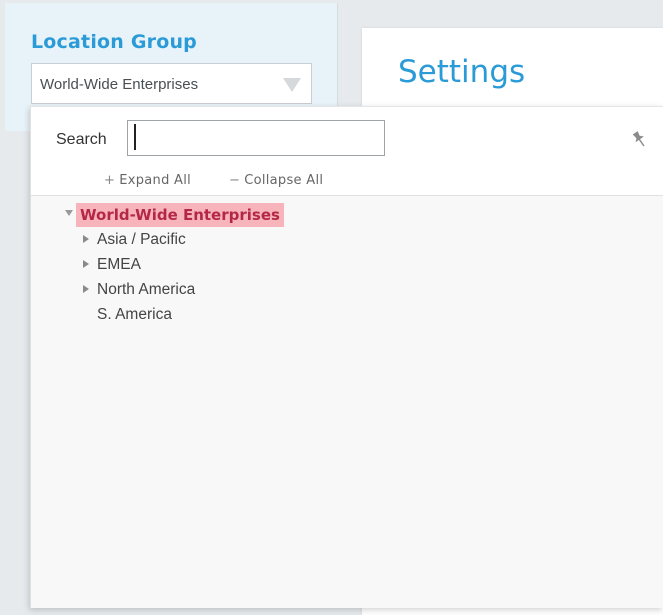 The image size is (663, 615). I want to click on collapse-all-label: Collapse All, so click(284, 180).